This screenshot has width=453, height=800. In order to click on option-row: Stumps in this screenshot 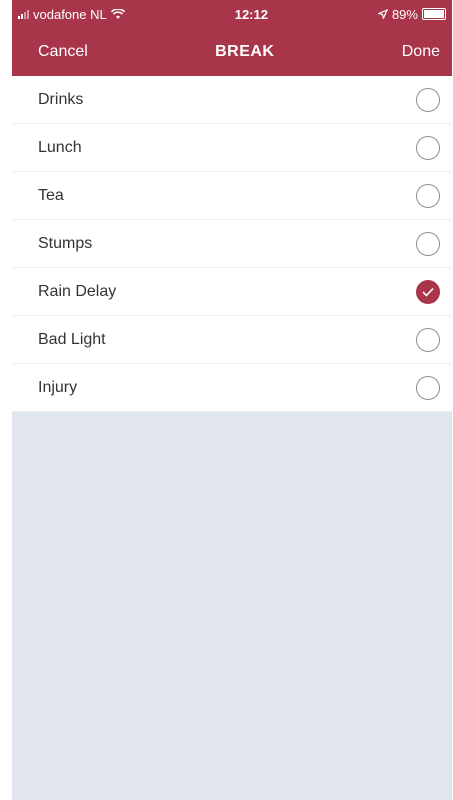, I will do `click(232, 244)`.